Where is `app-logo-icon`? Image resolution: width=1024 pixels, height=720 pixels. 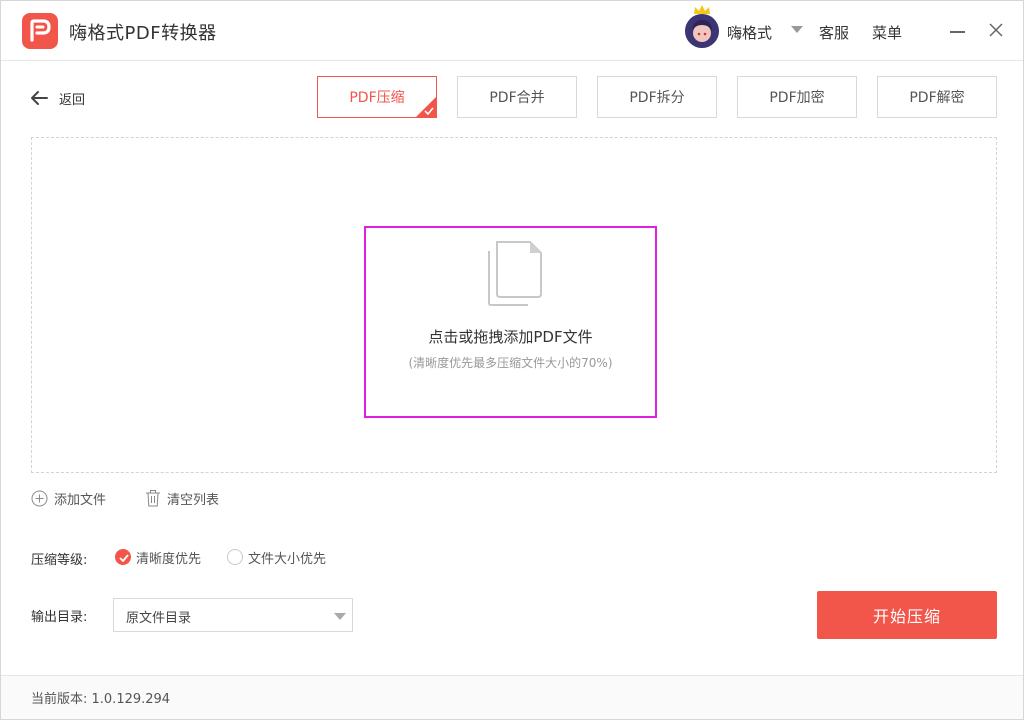 app-logo-icon is located at coordinates (40, 31).